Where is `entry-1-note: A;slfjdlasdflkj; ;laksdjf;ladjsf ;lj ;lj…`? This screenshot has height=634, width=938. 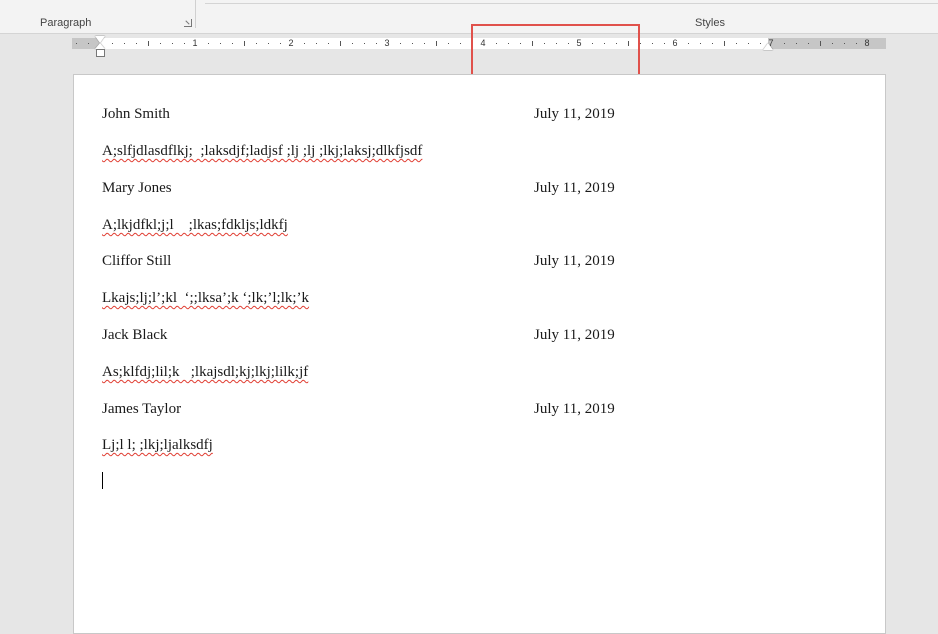 entry-1-note: A;slfjdlasdflkj; ;laksdjf;ladjsf ;lj ;lj… is located at coordinates (262, 151).